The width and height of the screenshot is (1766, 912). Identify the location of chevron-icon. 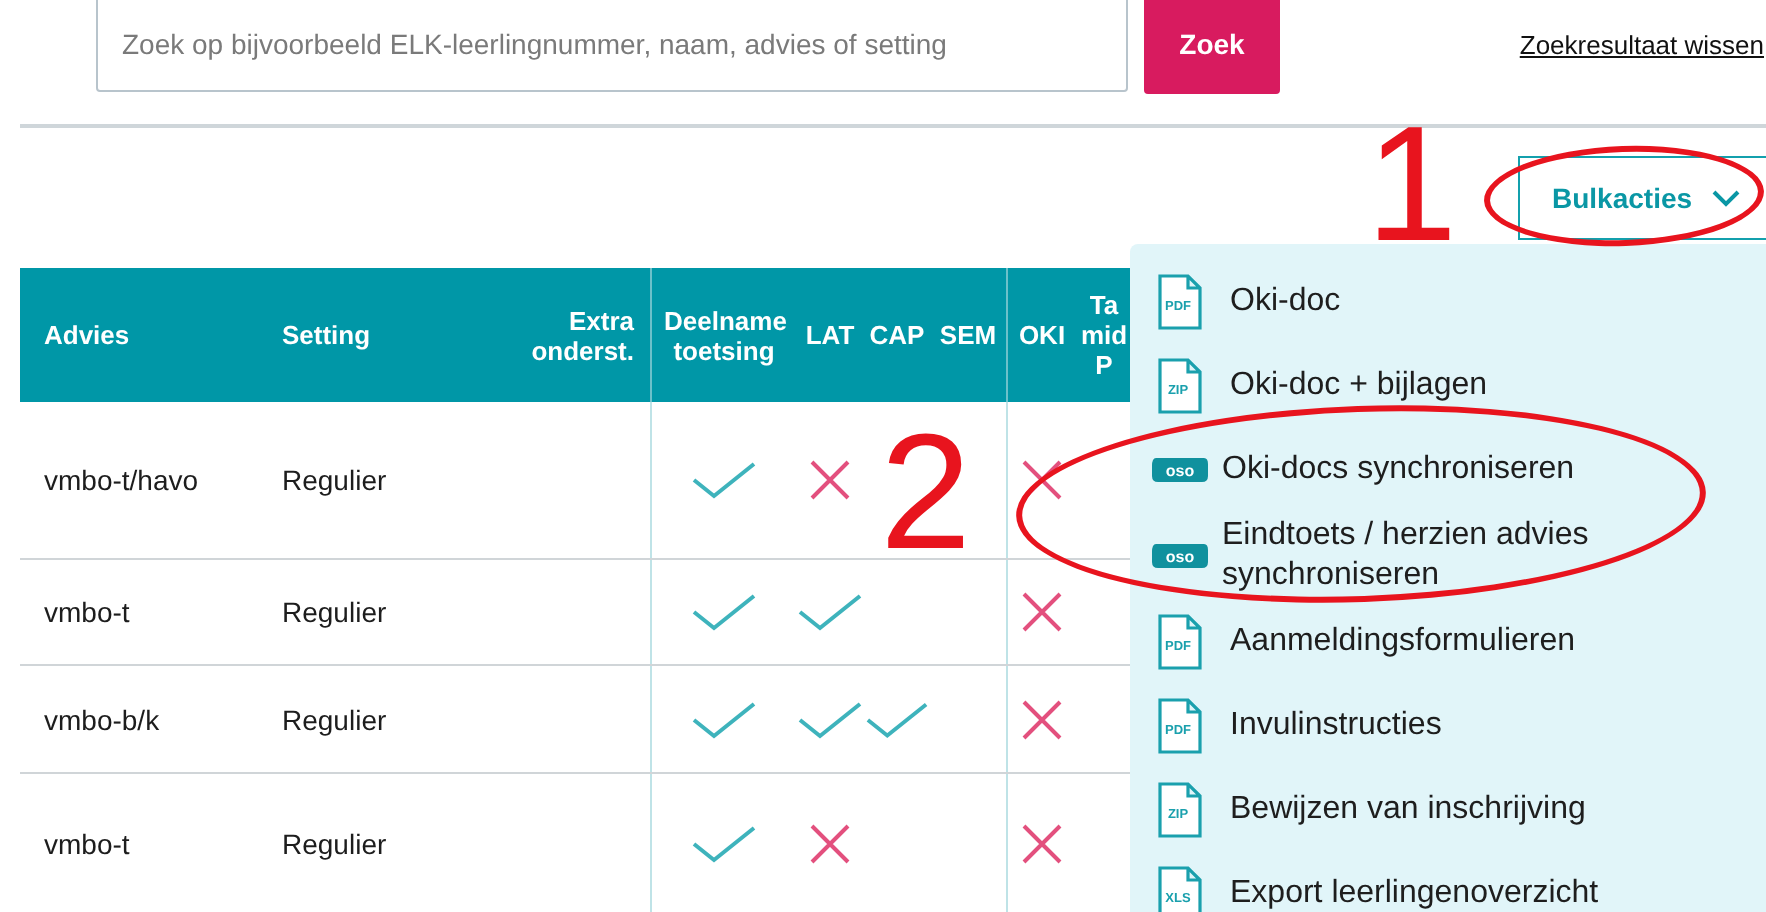
(1726, 198).